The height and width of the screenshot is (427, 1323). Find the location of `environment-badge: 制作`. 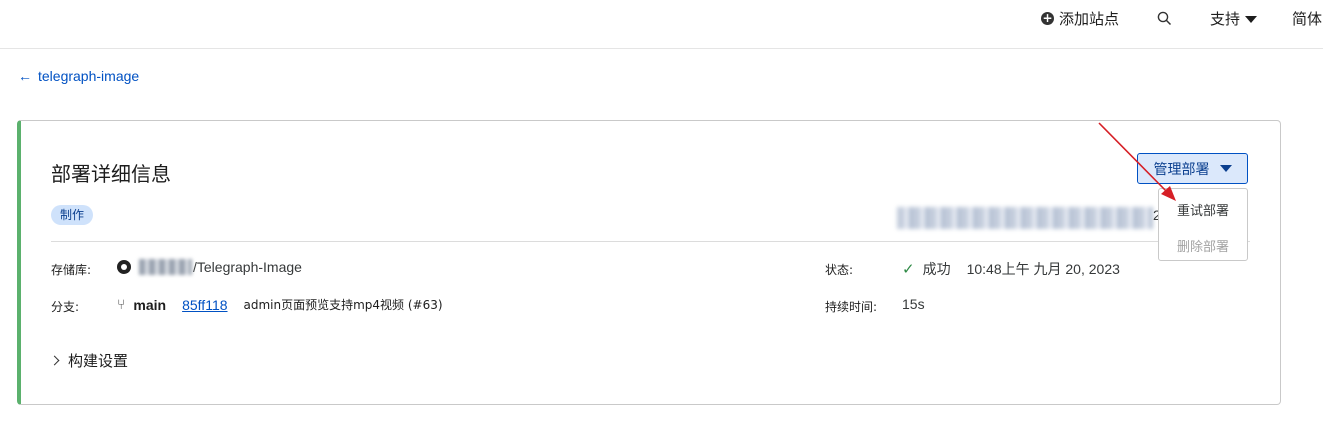

environment-badge: 制作 is located at coordinates (72, 215).